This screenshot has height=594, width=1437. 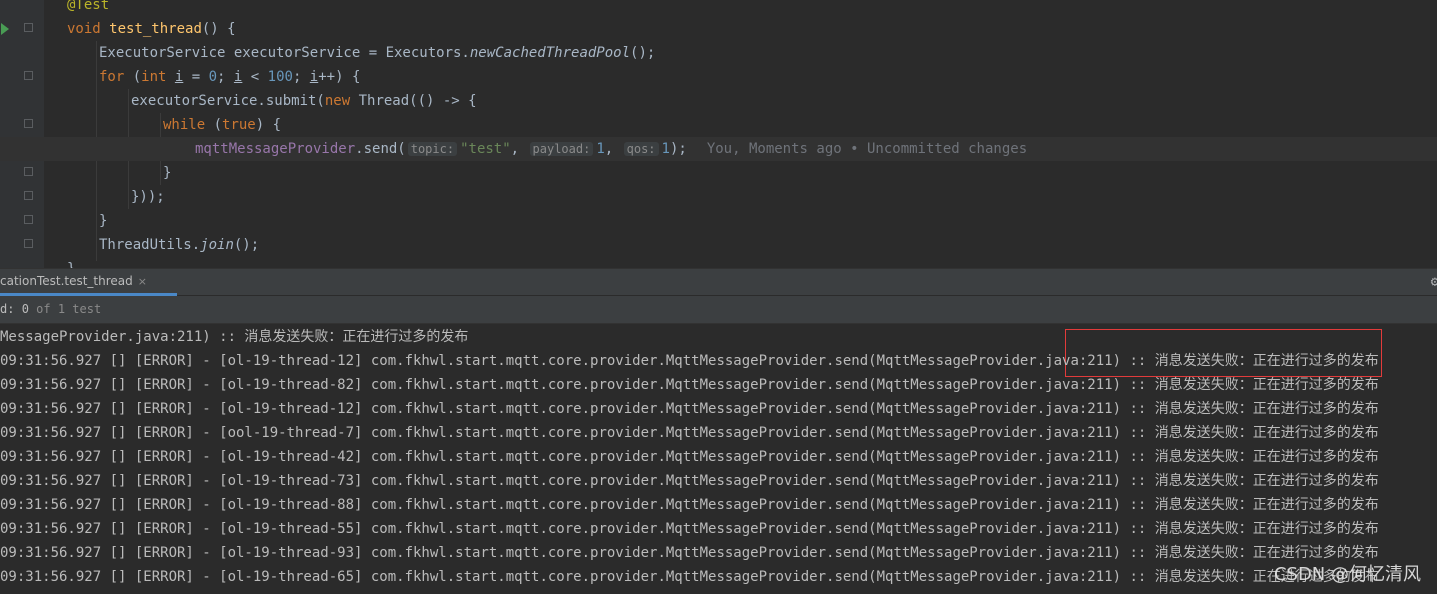 What do you see at coordinates (228, 101) in the screenshot?
I see `code-token: executorService.submit(` at bounding box center [228, 101].